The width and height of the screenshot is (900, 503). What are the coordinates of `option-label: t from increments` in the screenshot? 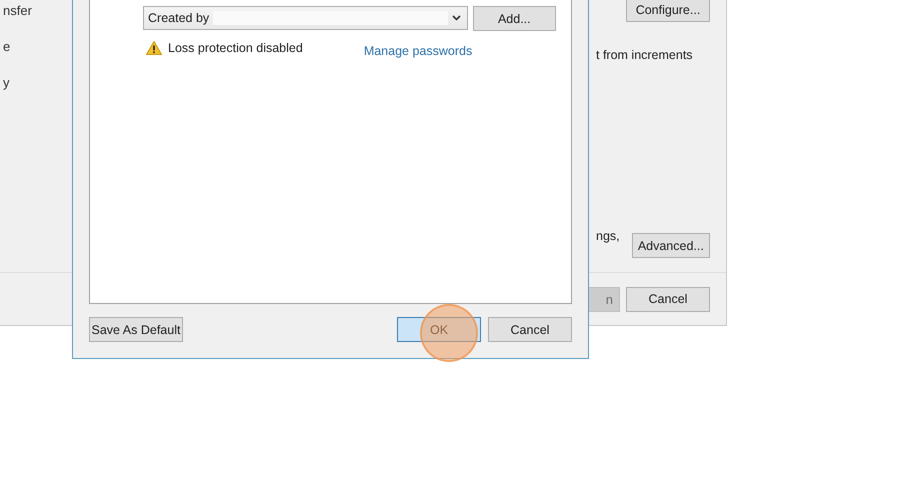 It's located at (644, 55).